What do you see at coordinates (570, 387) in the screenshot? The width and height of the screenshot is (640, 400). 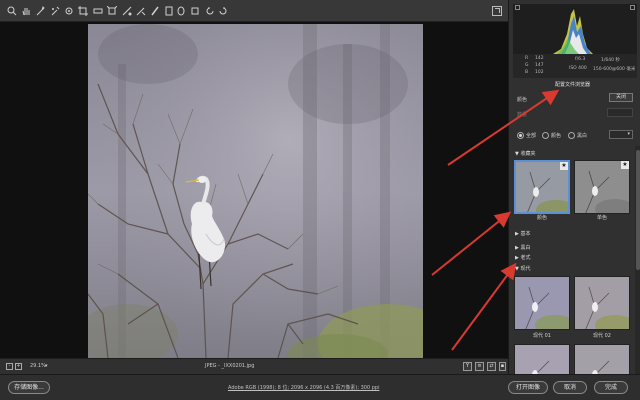 I see `cancel-button: 取消` at bounding box center [570, 387].